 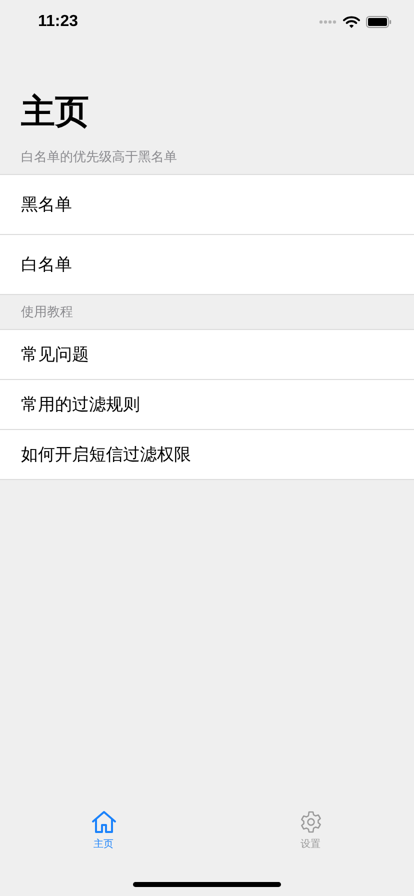 What do you see at coordinates (207, 405) in the screenshot?
I see `list-item: 常用的过滤规则` at bounding box center [207, 405].